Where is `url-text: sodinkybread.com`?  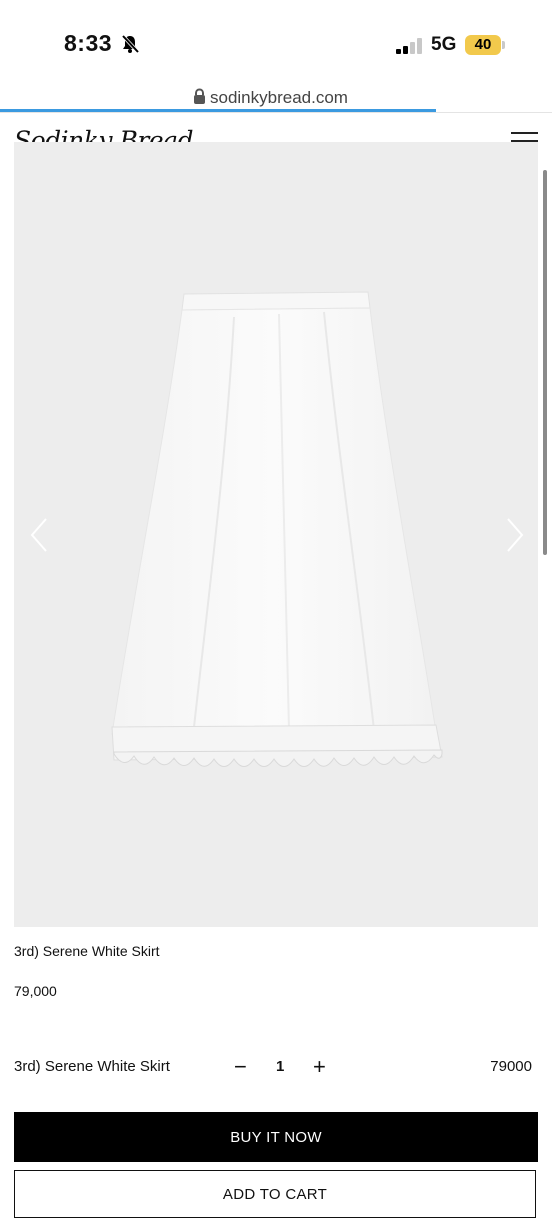
url-text: sodinkybread.com is located at coordinates (279, 98).